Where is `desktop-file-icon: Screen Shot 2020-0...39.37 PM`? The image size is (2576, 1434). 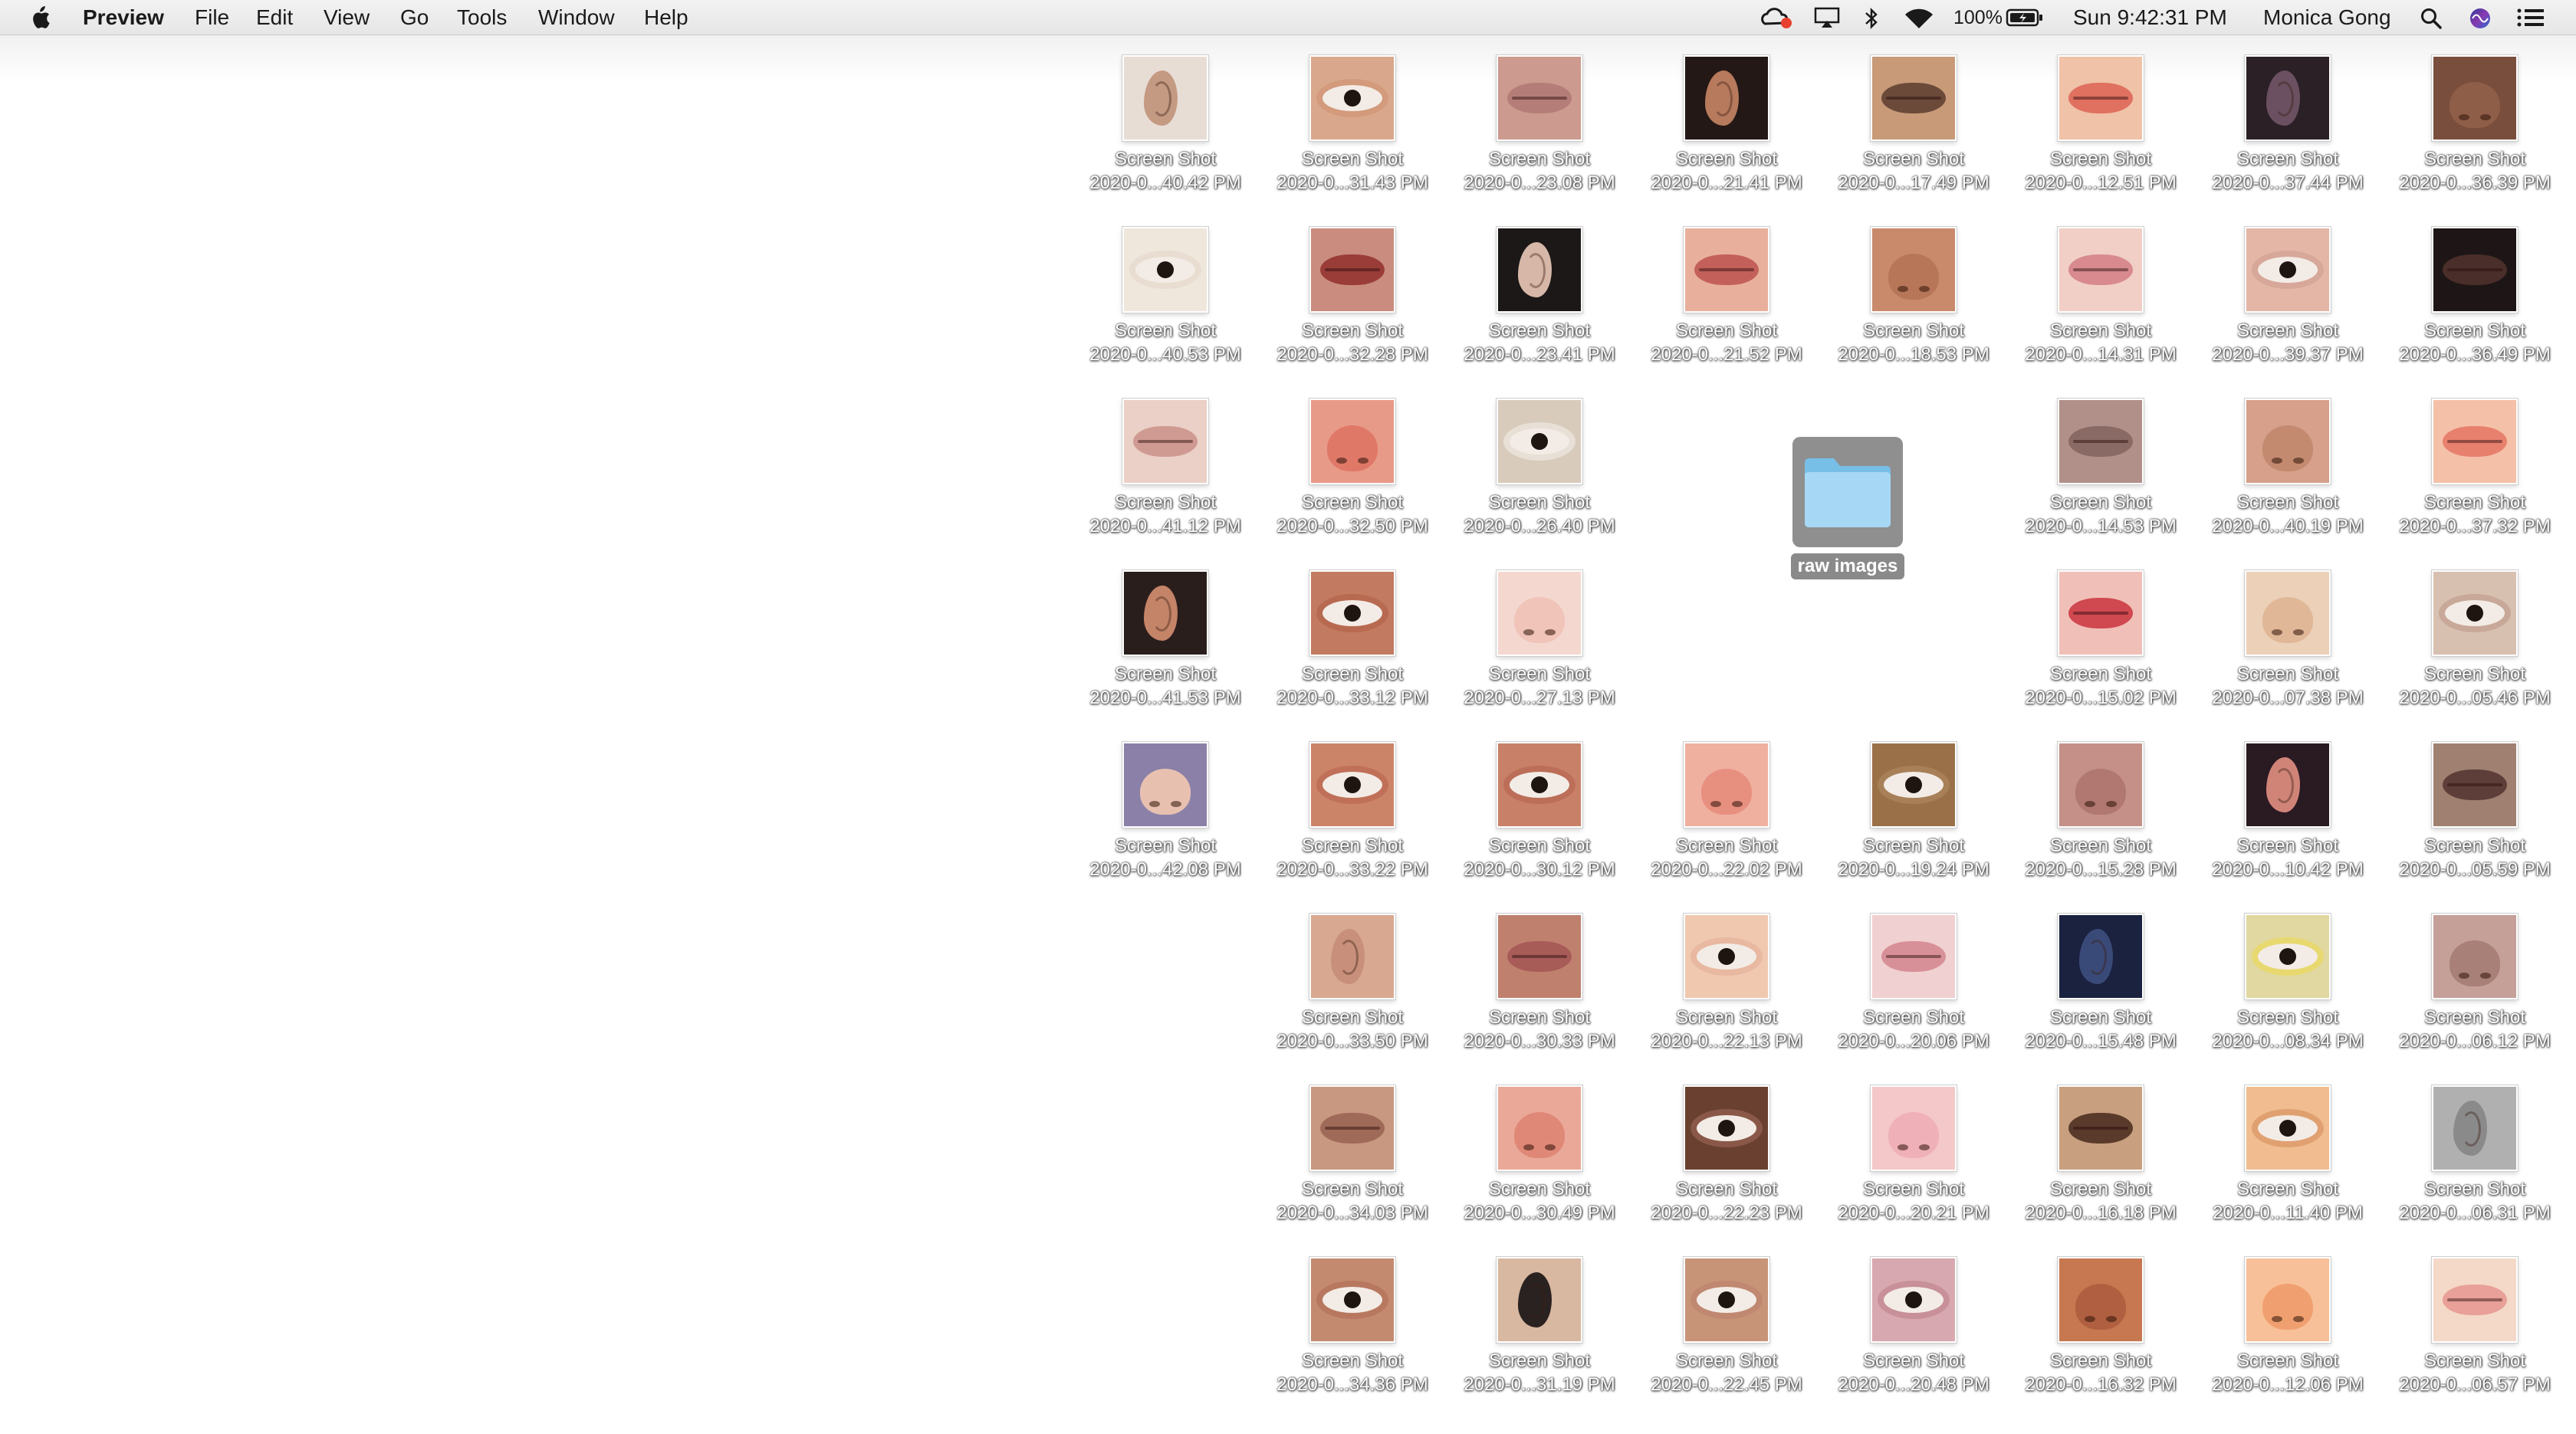 desktop-file-icon: Screen Shot 2020-0...39.37 PM is located at coordinates (2288, 296).